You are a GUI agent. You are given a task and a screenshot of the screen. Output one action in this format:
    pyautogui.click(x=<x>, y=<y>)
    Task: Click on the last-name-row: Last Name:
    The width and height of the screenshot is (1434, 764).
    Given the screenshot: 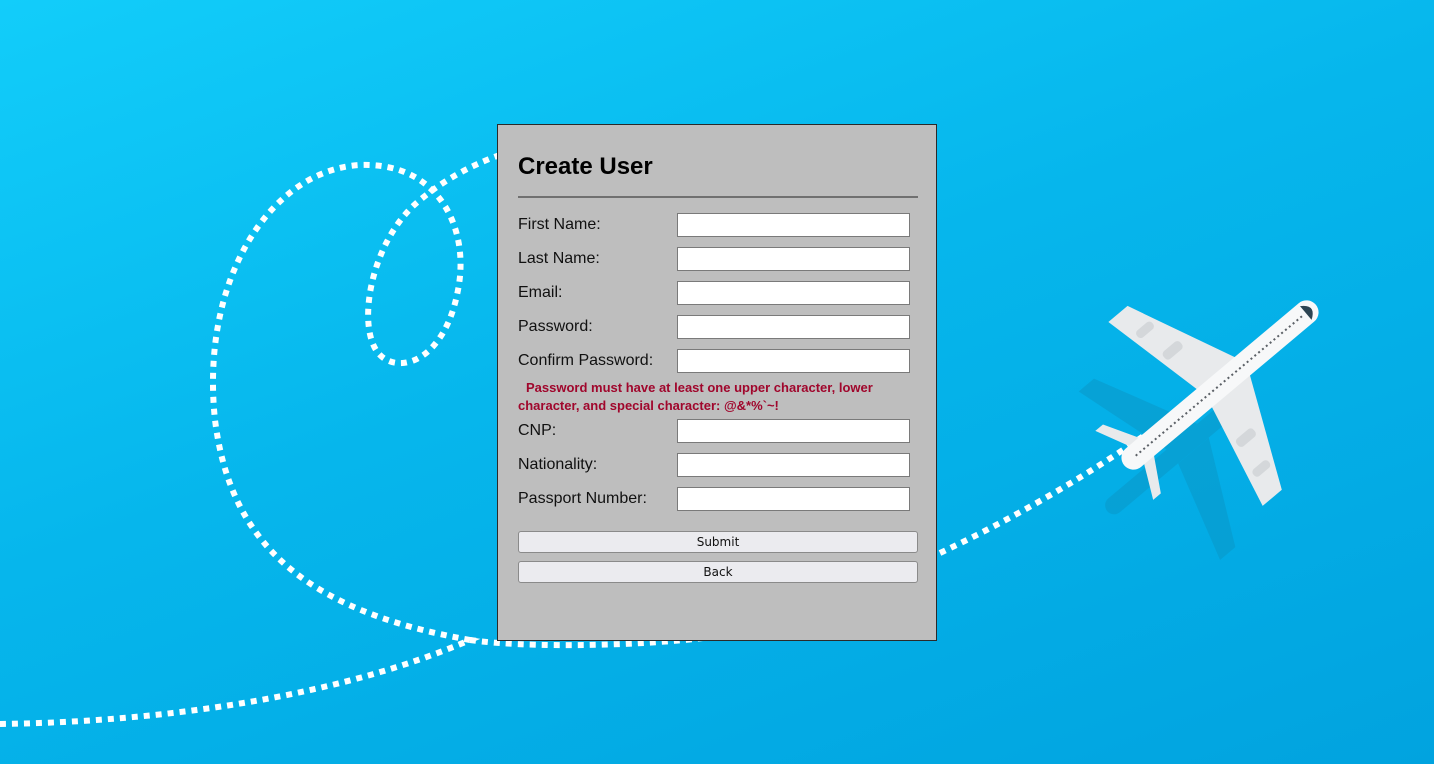 What is the action you would take?
    pyautogui.click(x=714, y=259)
    